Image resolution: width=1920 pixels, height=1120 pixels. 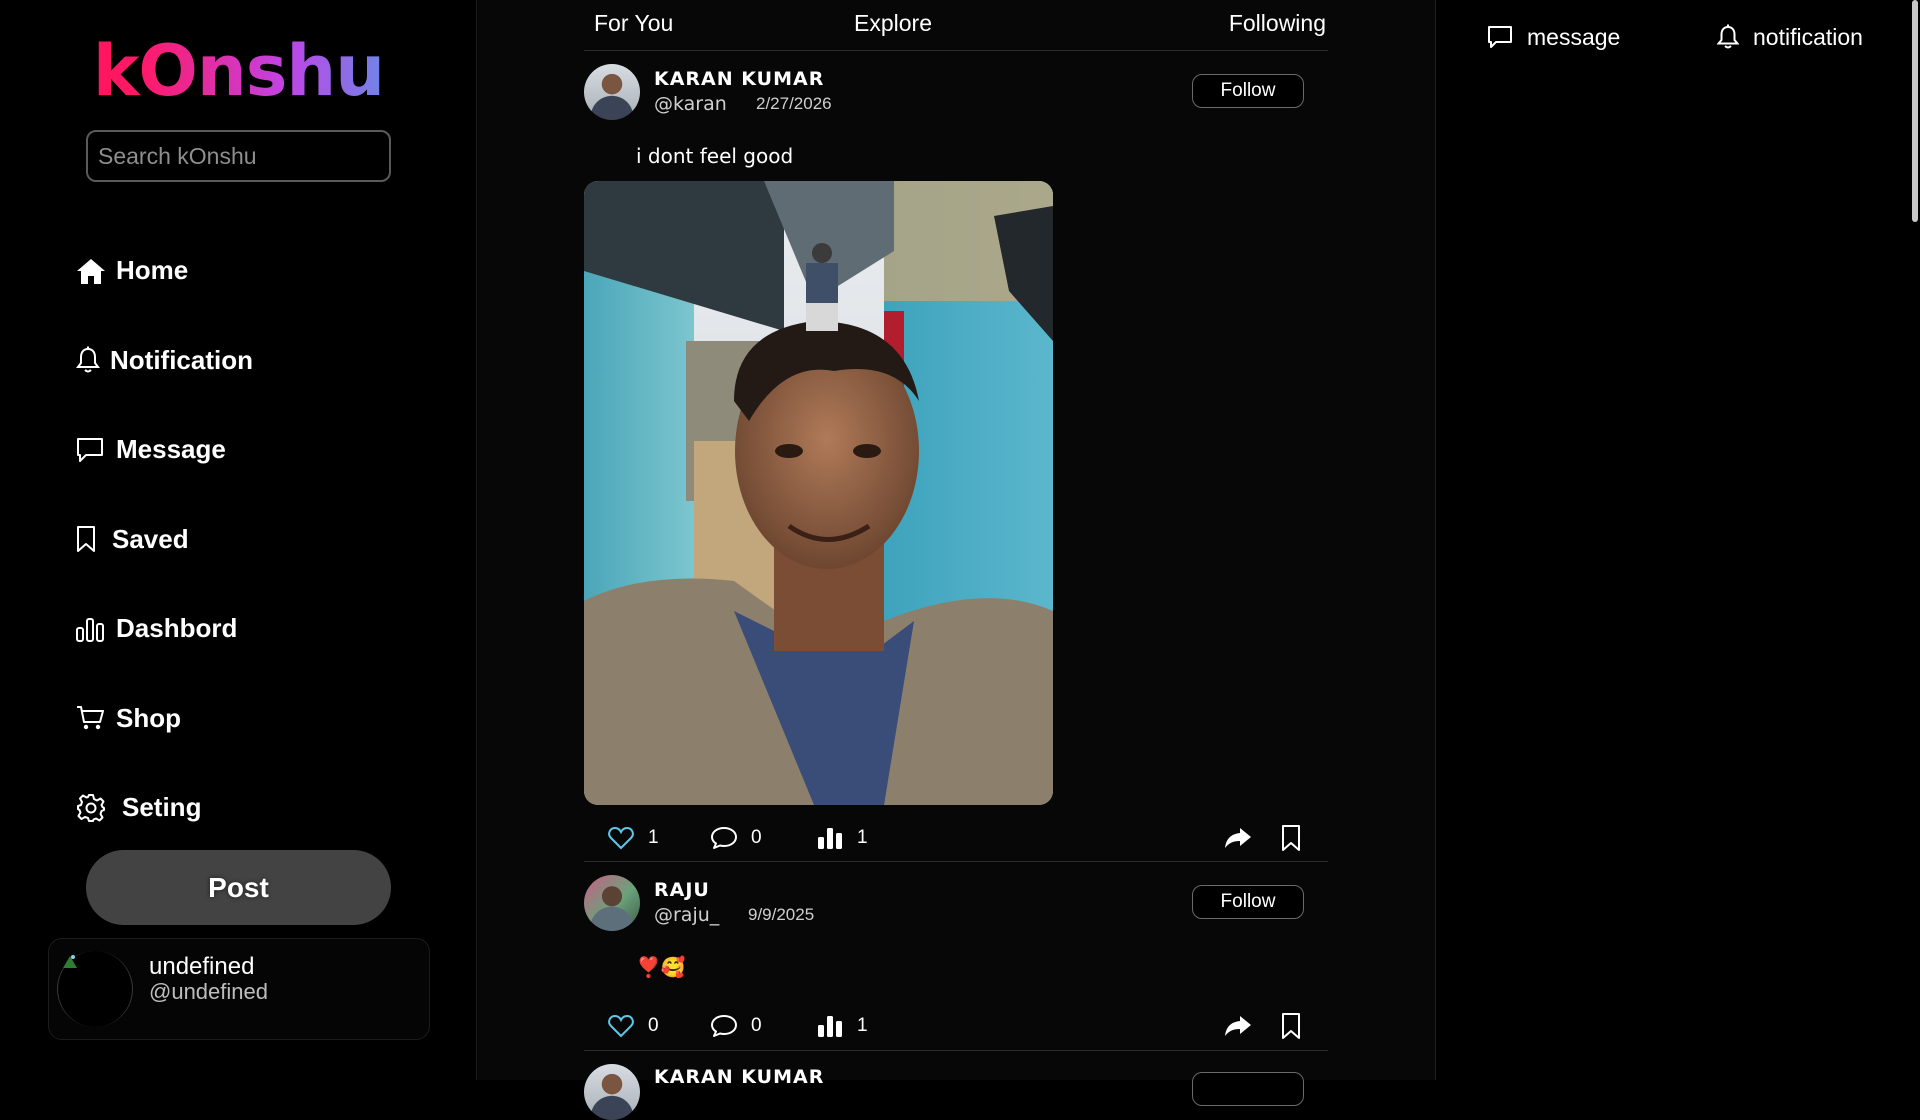 I want to click on notification-link-label: notification, so click(x=1808, y=36).